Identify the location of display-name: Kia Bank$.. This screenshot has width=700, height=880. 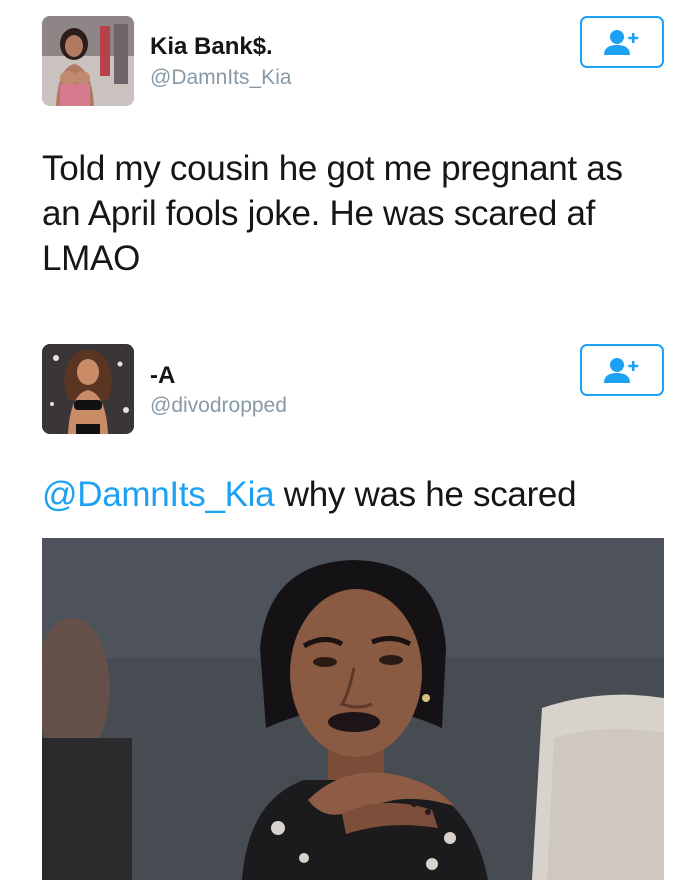
(211, 47).